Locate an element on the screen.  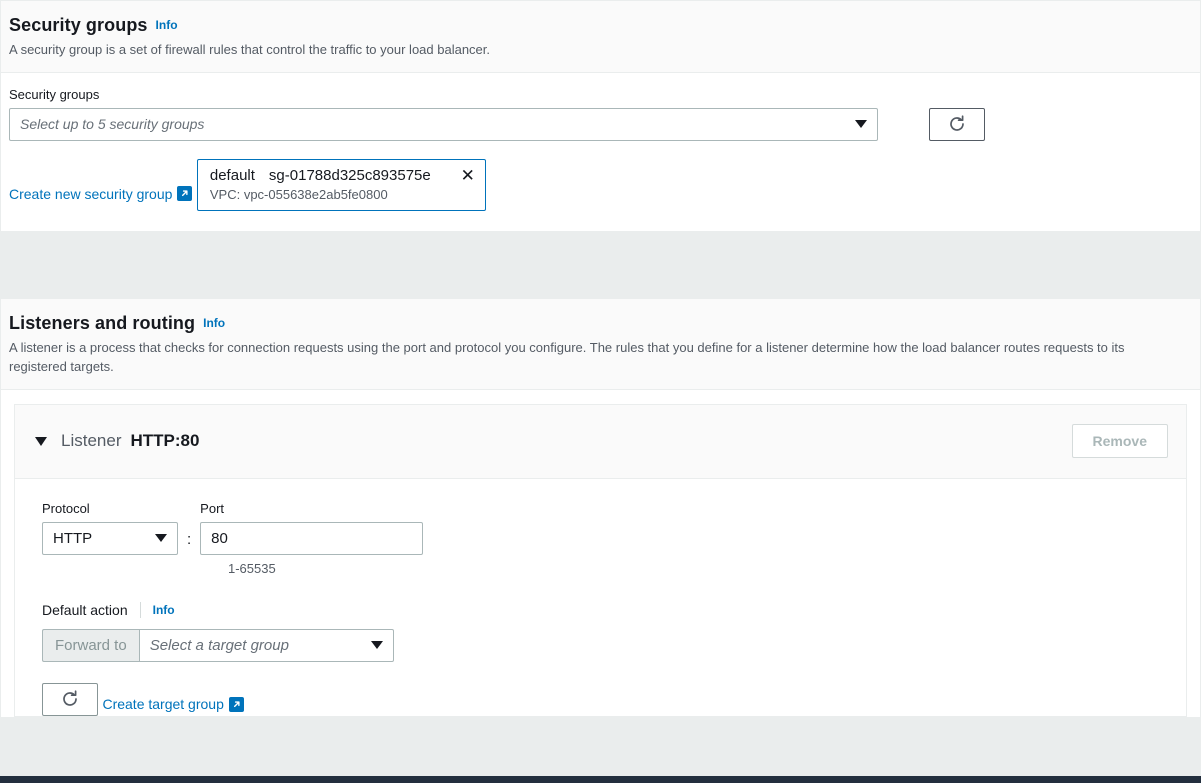
port-range-hint: 1-65535 is located at coordinates (252, 568).